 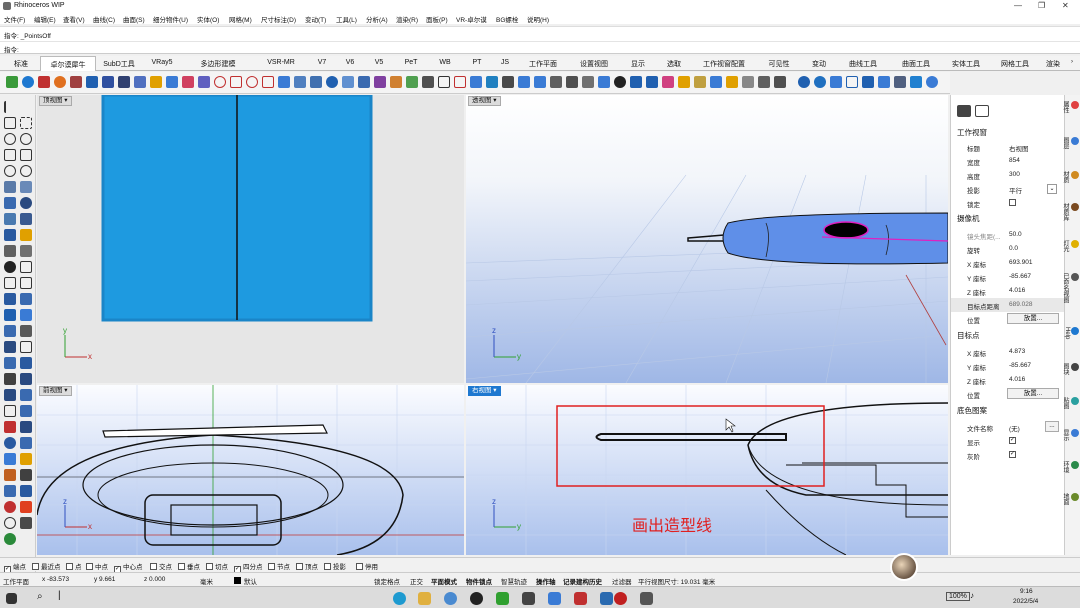 What do you see at coordinates (172, 82) in the screenshot?
I see `tool-surface-icon` at bounding box center [172, 82].